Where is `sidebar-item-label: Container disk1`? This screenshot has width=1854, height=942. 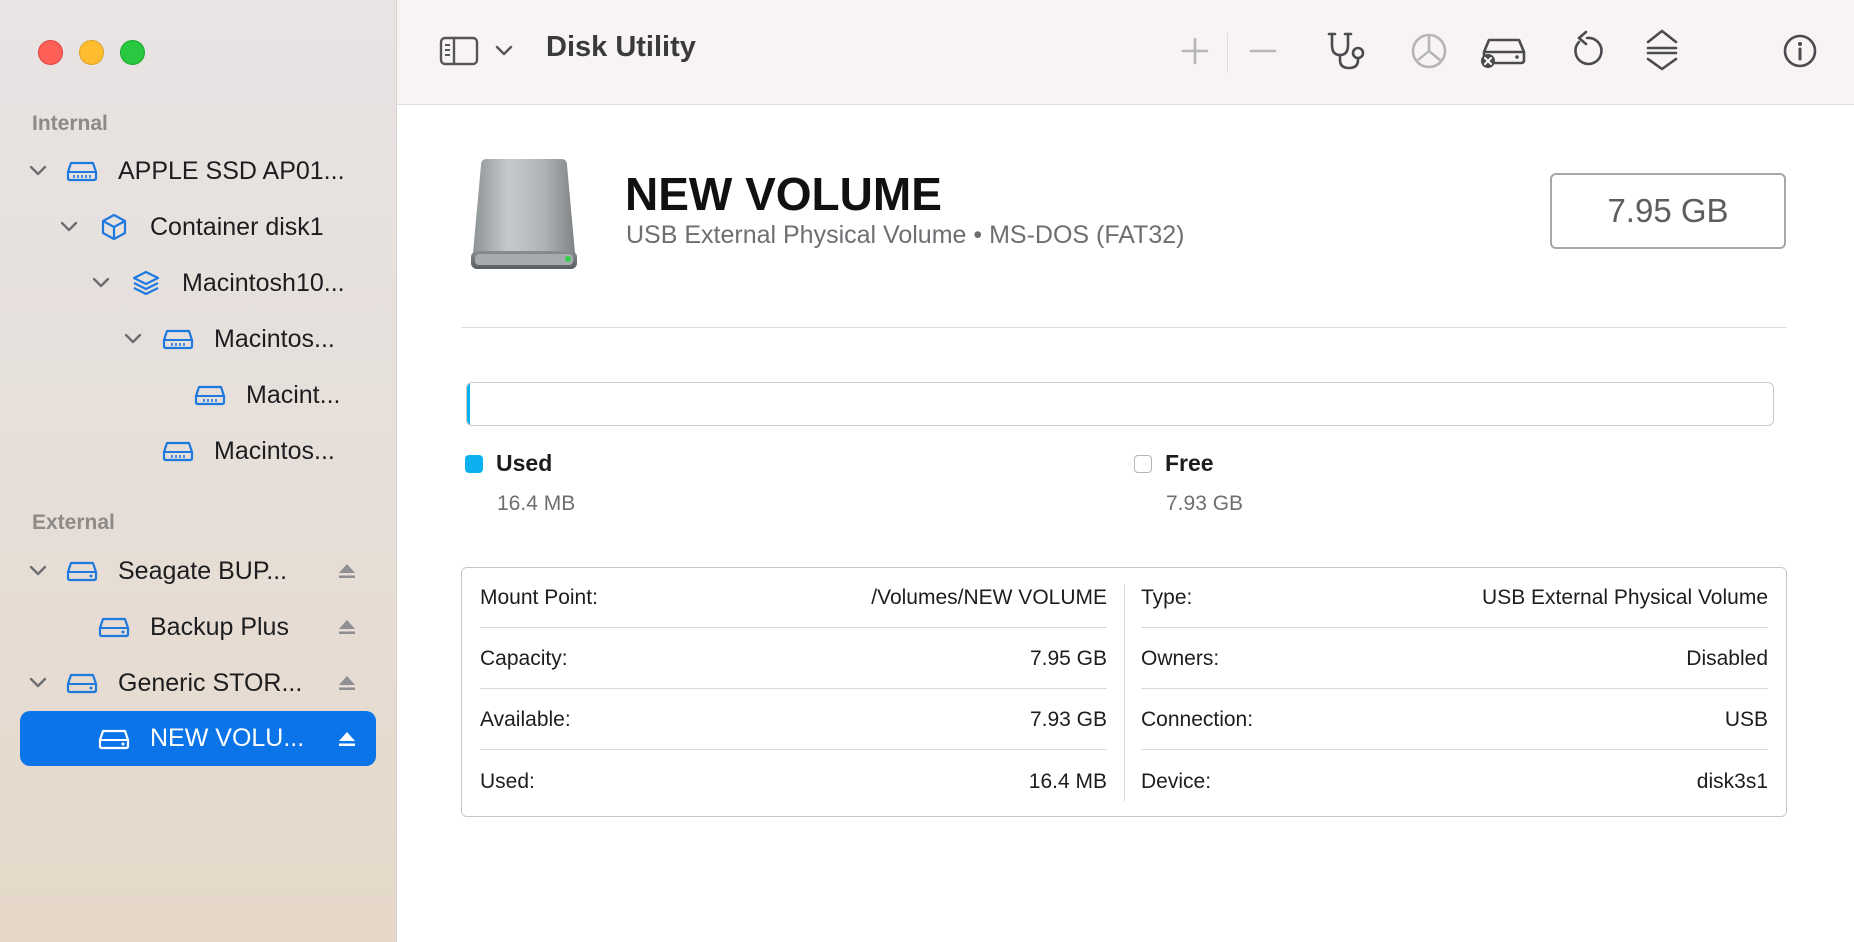
sidebar-item-label: Container disk1 is located at coordinates (237, 226).